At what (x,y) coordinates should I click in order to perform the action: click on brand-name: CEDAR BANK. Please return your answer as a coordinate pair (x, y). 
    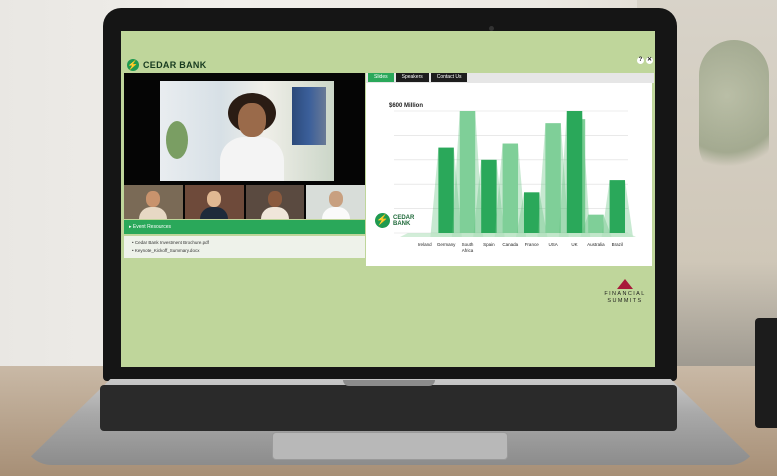
    Looking at the image, I should click on (175, 65).